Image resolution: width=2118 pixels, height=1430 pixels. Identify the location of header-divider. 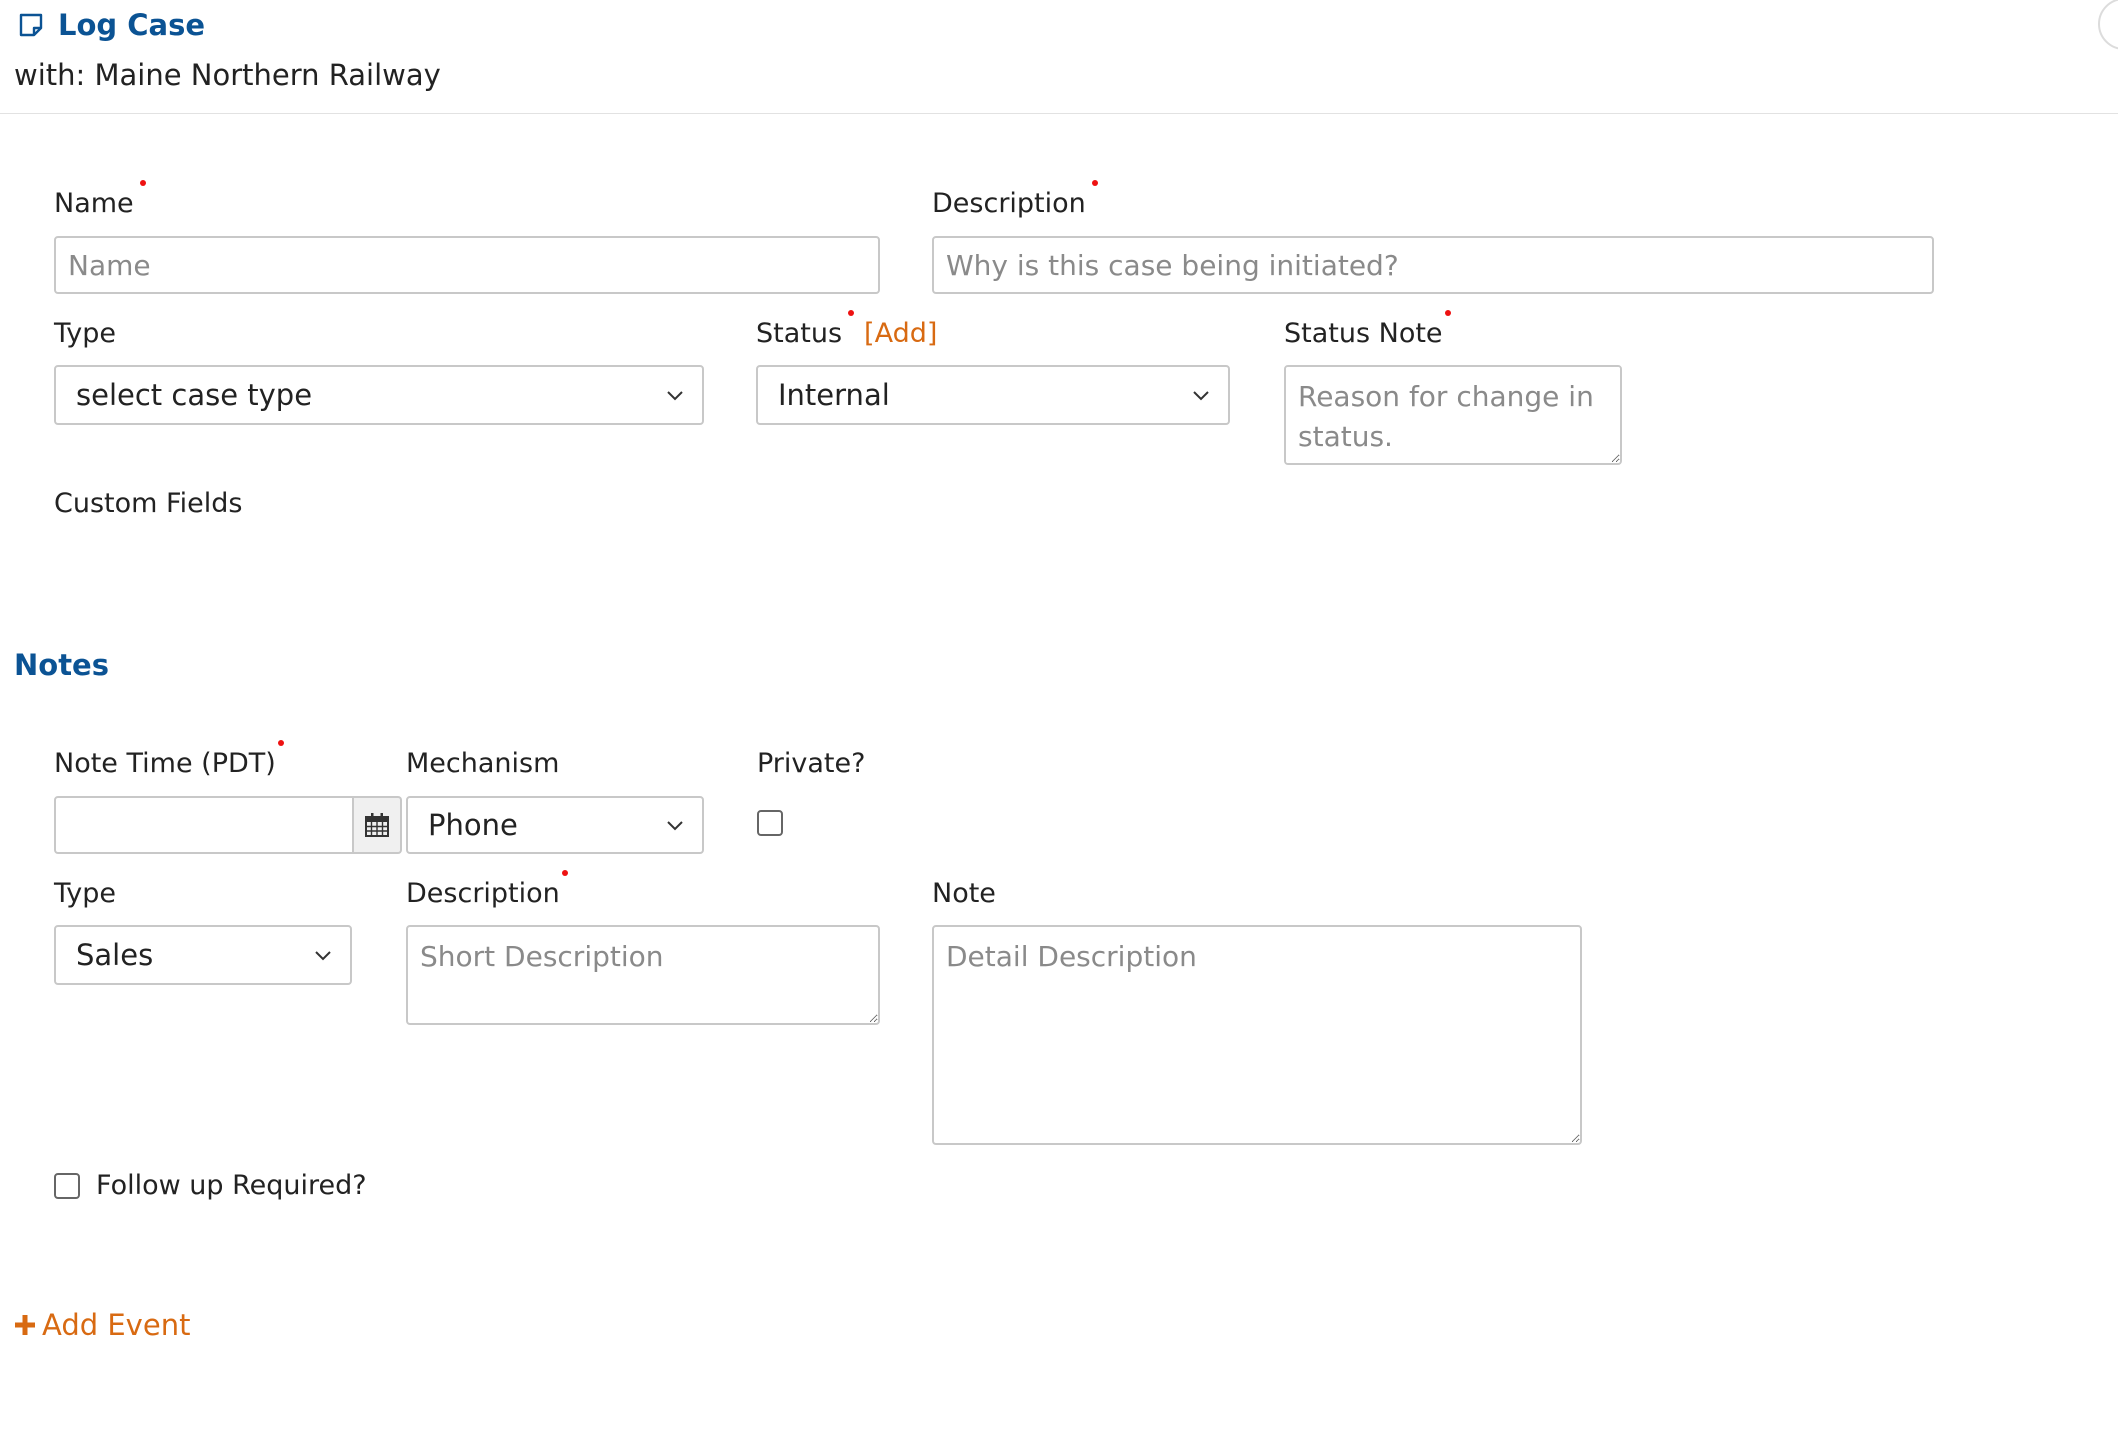
(1059, 113).